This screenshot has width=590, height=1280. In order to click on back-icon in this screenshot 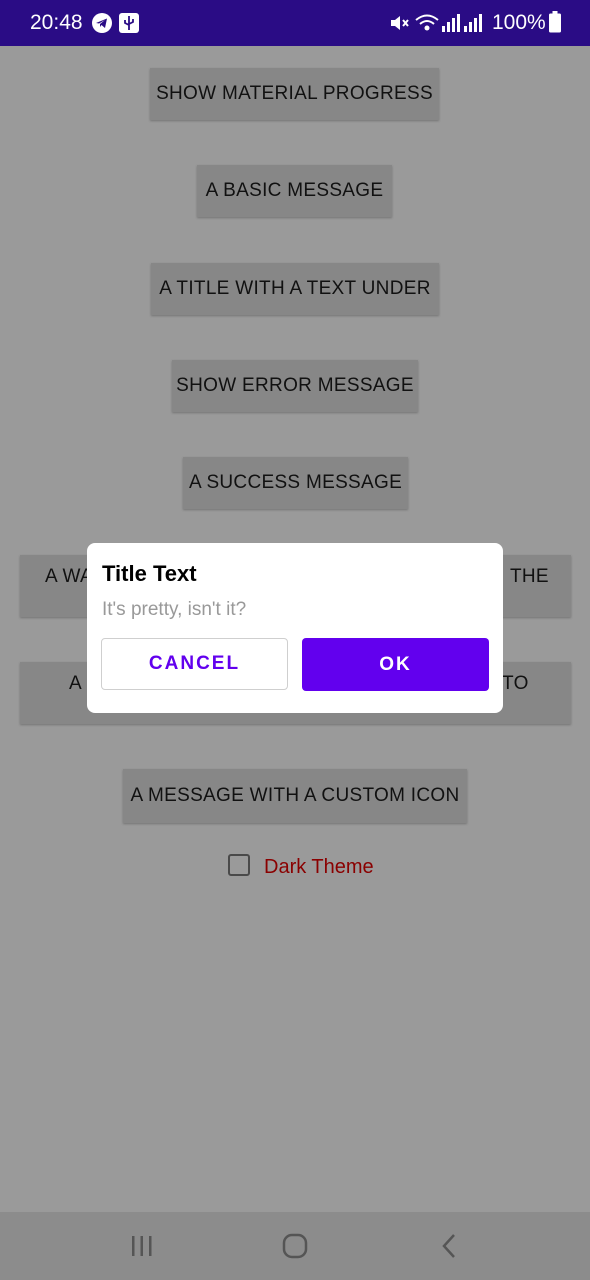, I will do `click(450, 1248)`.